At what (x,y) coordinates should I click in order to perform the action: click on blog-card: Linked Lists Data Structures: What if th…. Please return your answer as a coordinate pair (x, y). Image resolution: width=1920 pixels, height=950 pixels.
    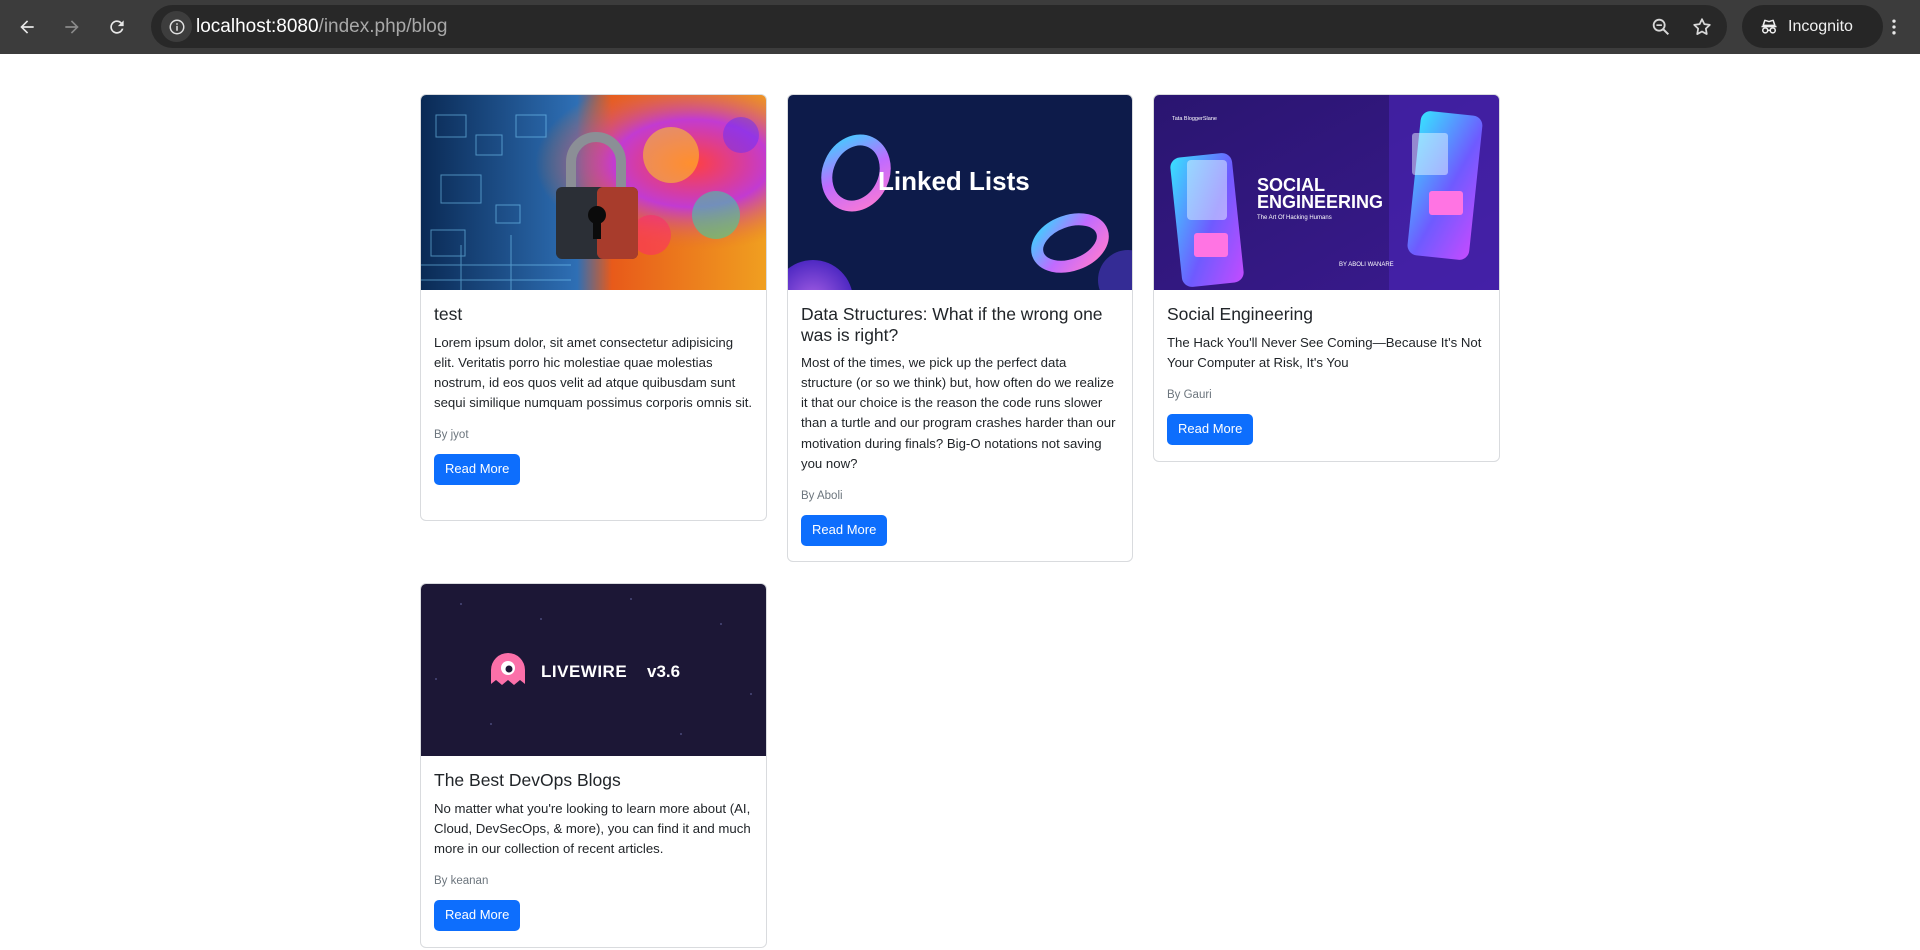
    Looking at the image, I should click on (960, 328).